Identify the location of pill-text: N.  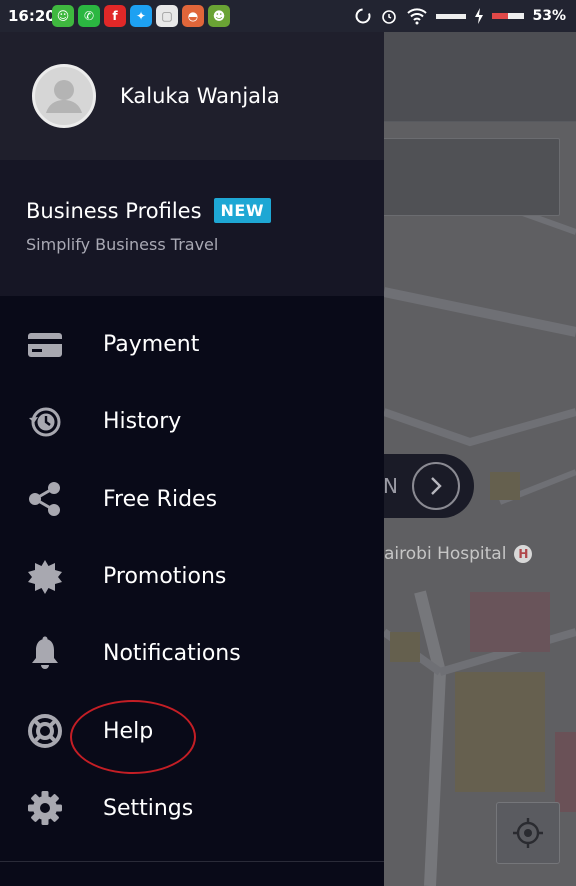
(390, 486).